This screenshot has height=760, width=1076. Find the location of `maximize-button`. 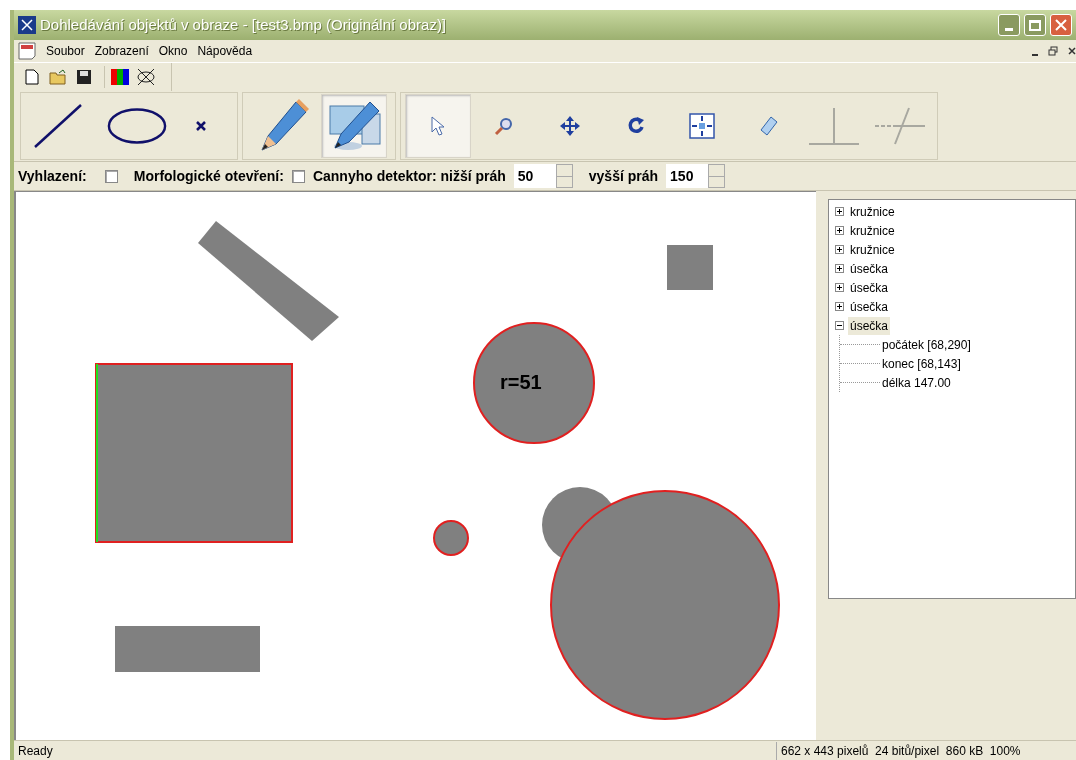

maximize-button is located at coordinates (1035, 25).